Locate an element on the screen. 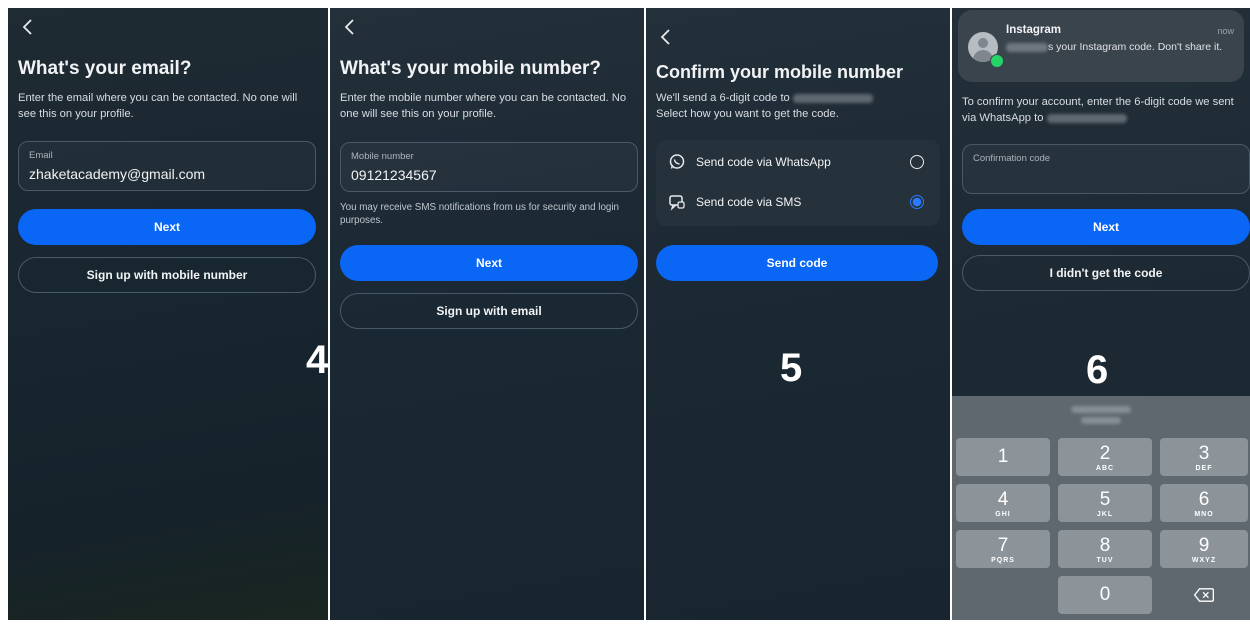  notification-message: s your Instagram code. Don't share it. is located at coordinates (1120, 47).